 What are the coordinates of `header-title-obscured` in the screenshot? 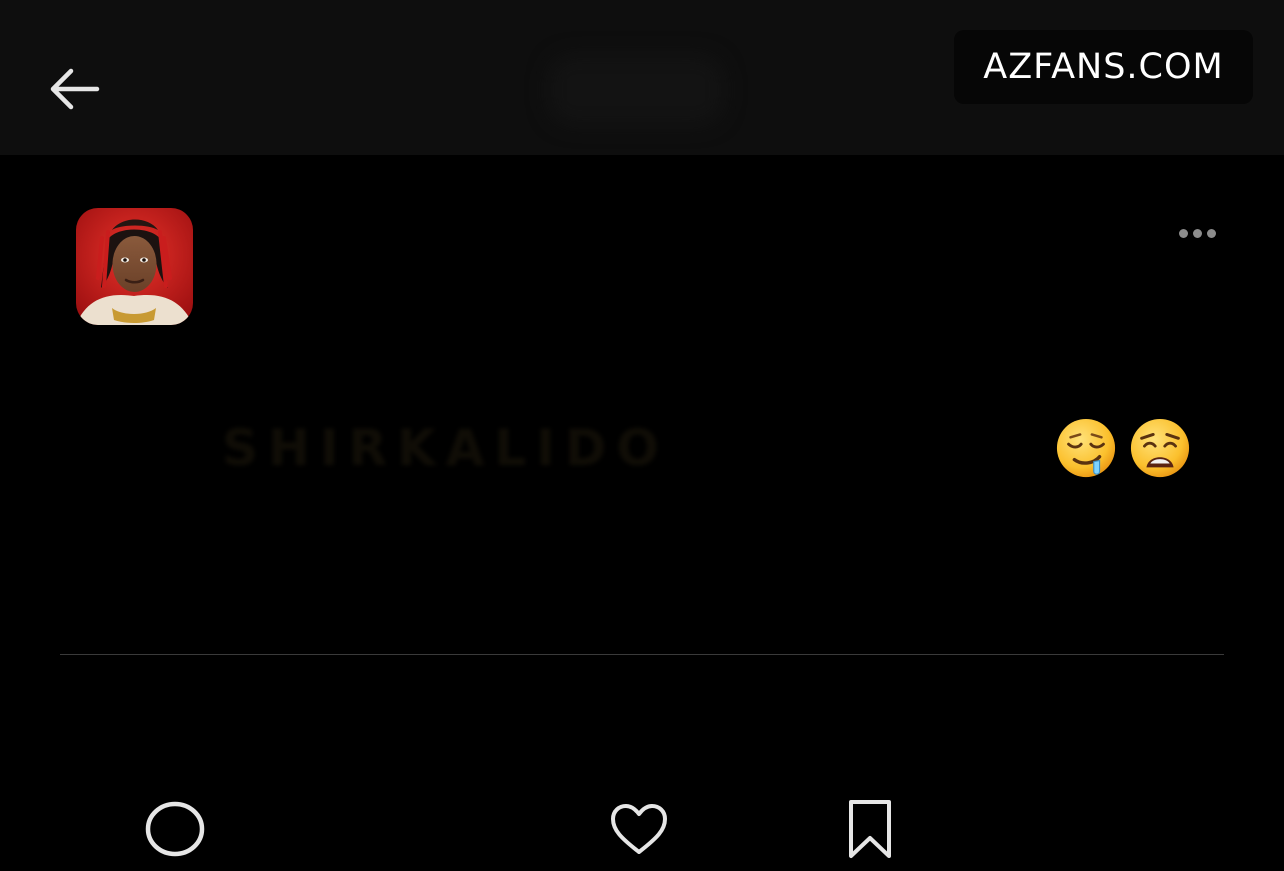 It's located at (636, 90).